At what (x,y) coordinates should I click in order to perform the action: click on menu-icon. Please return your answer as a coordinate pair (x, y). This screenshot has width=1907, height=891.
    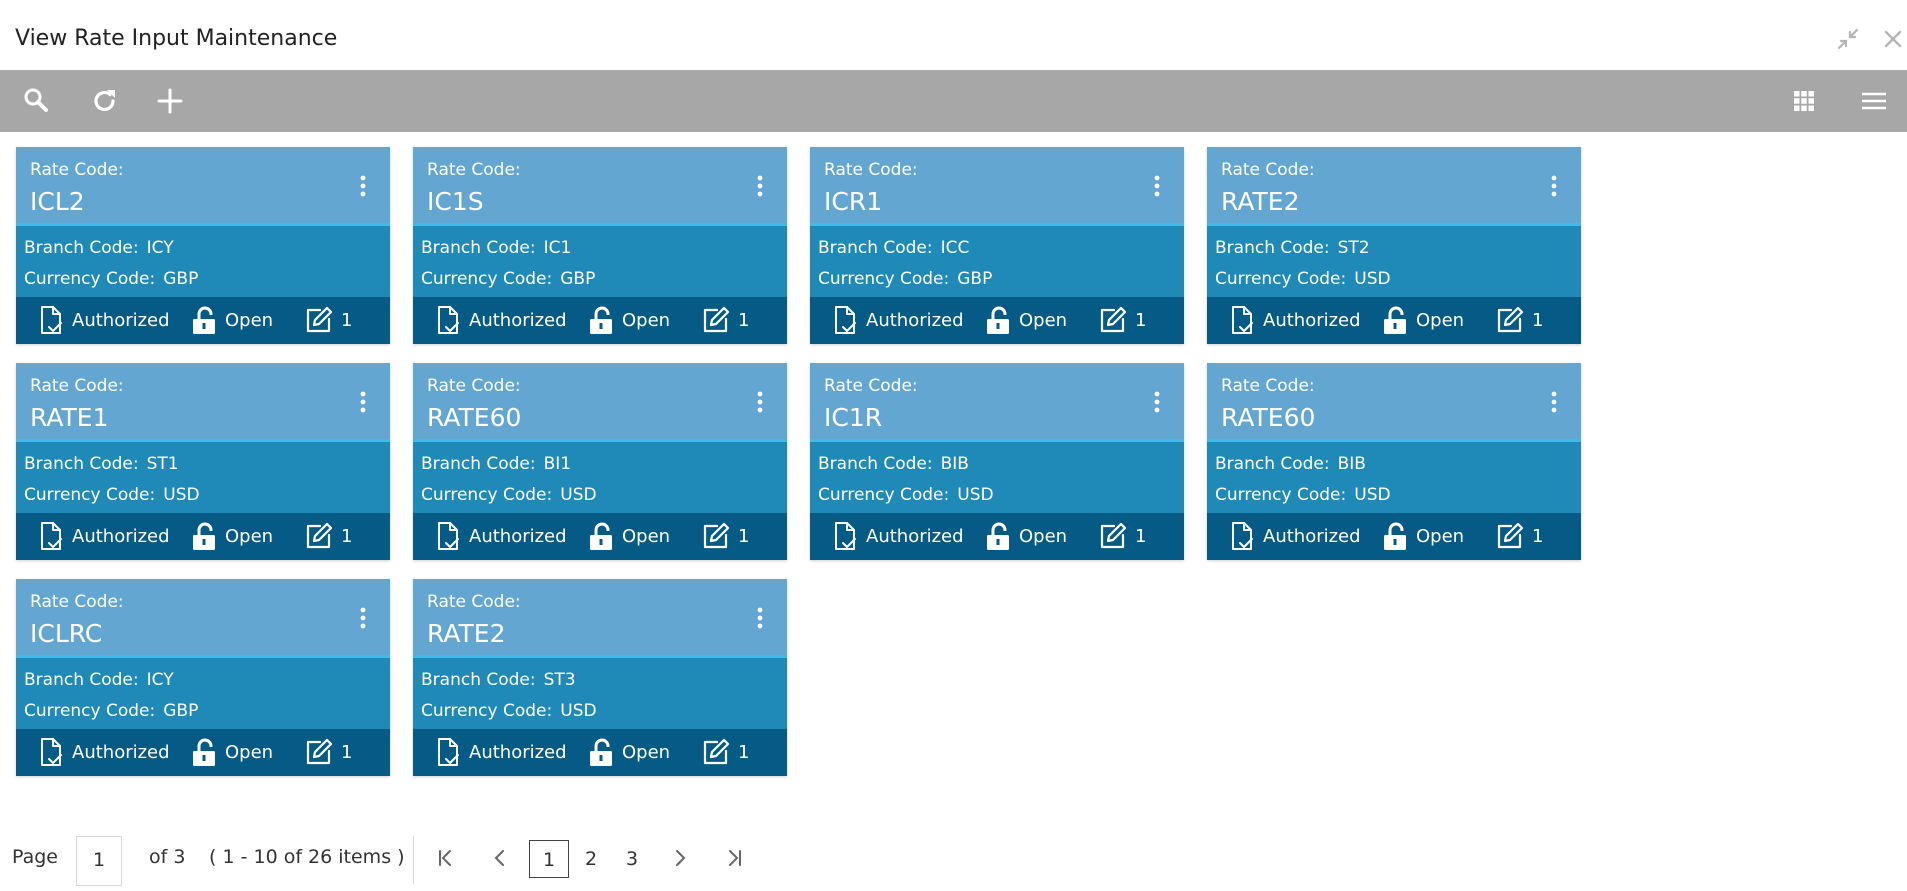
    Looking at the image, I should click on (1874, 101).